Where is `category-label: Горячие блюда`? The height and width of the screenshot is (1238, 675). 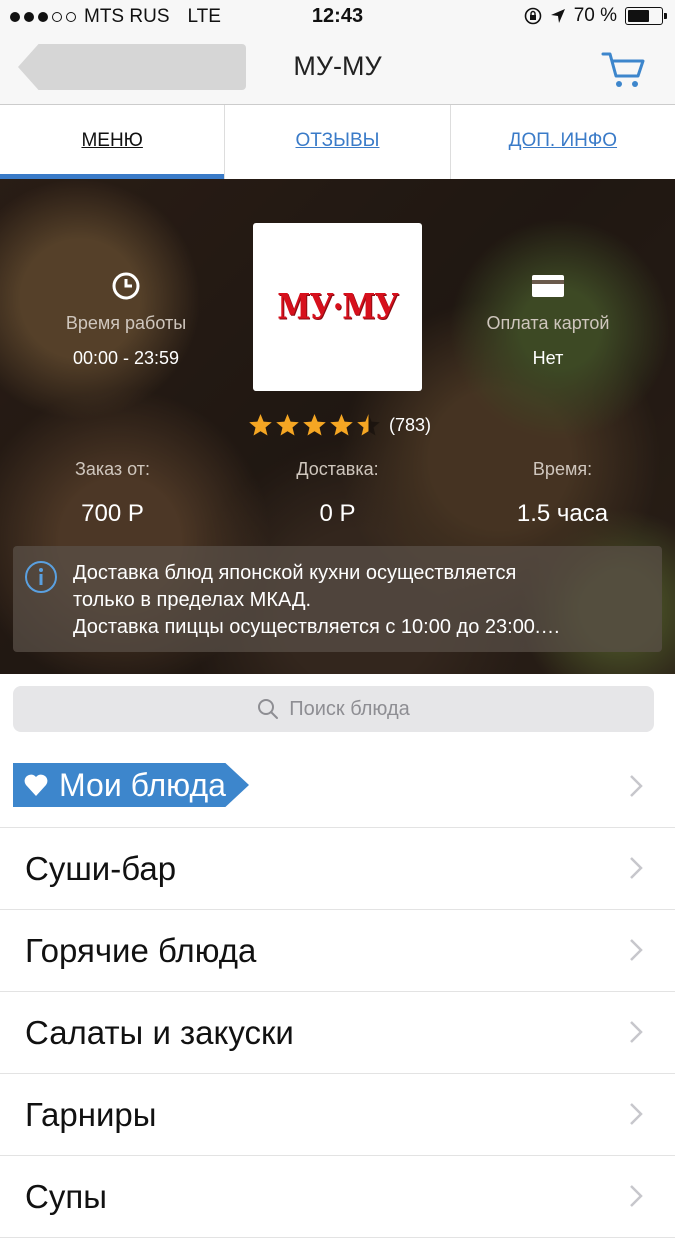
category-label: Горячие блюда is located at coordinates (141, 950).